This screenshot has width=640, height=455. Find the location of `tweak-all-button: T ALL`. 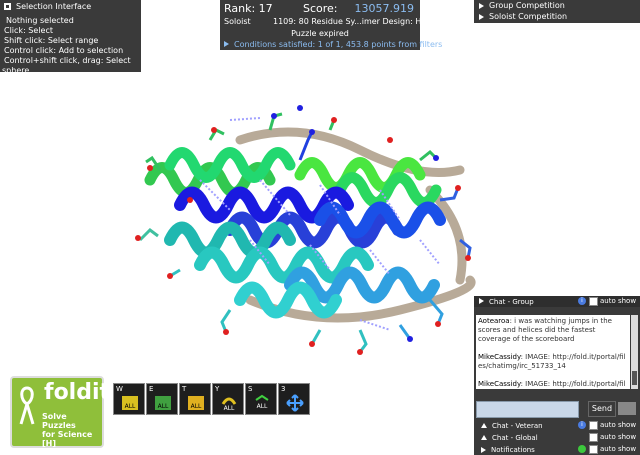

tweak-all-button: T ALL is located at coordinates (195, 399).